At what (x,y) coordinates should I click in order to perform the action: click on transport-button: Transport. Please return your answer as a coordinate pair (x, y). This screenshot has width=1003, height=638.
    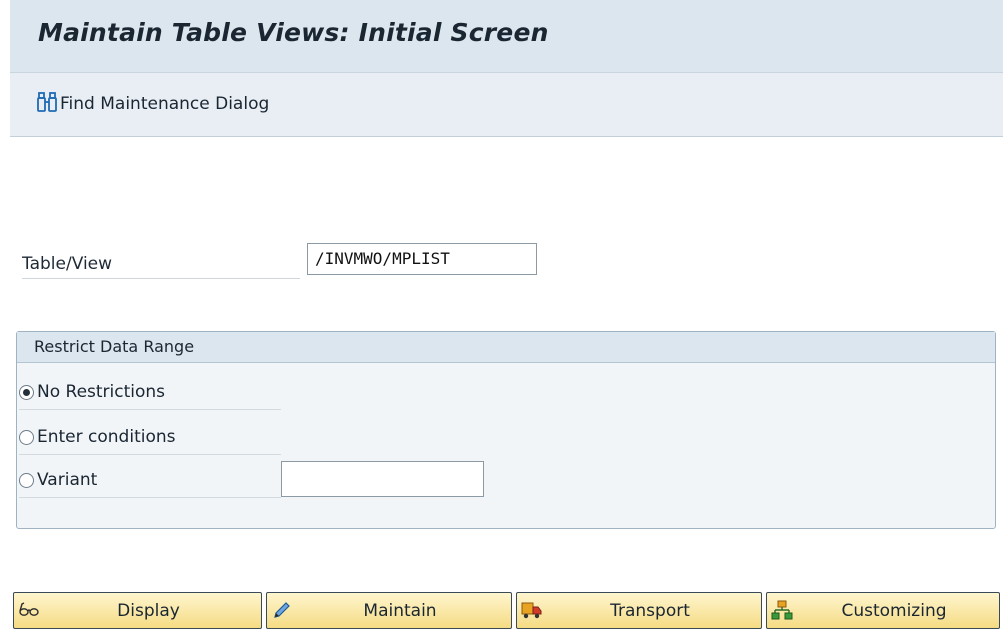
    Looking at the image, I should click on (639, 610).